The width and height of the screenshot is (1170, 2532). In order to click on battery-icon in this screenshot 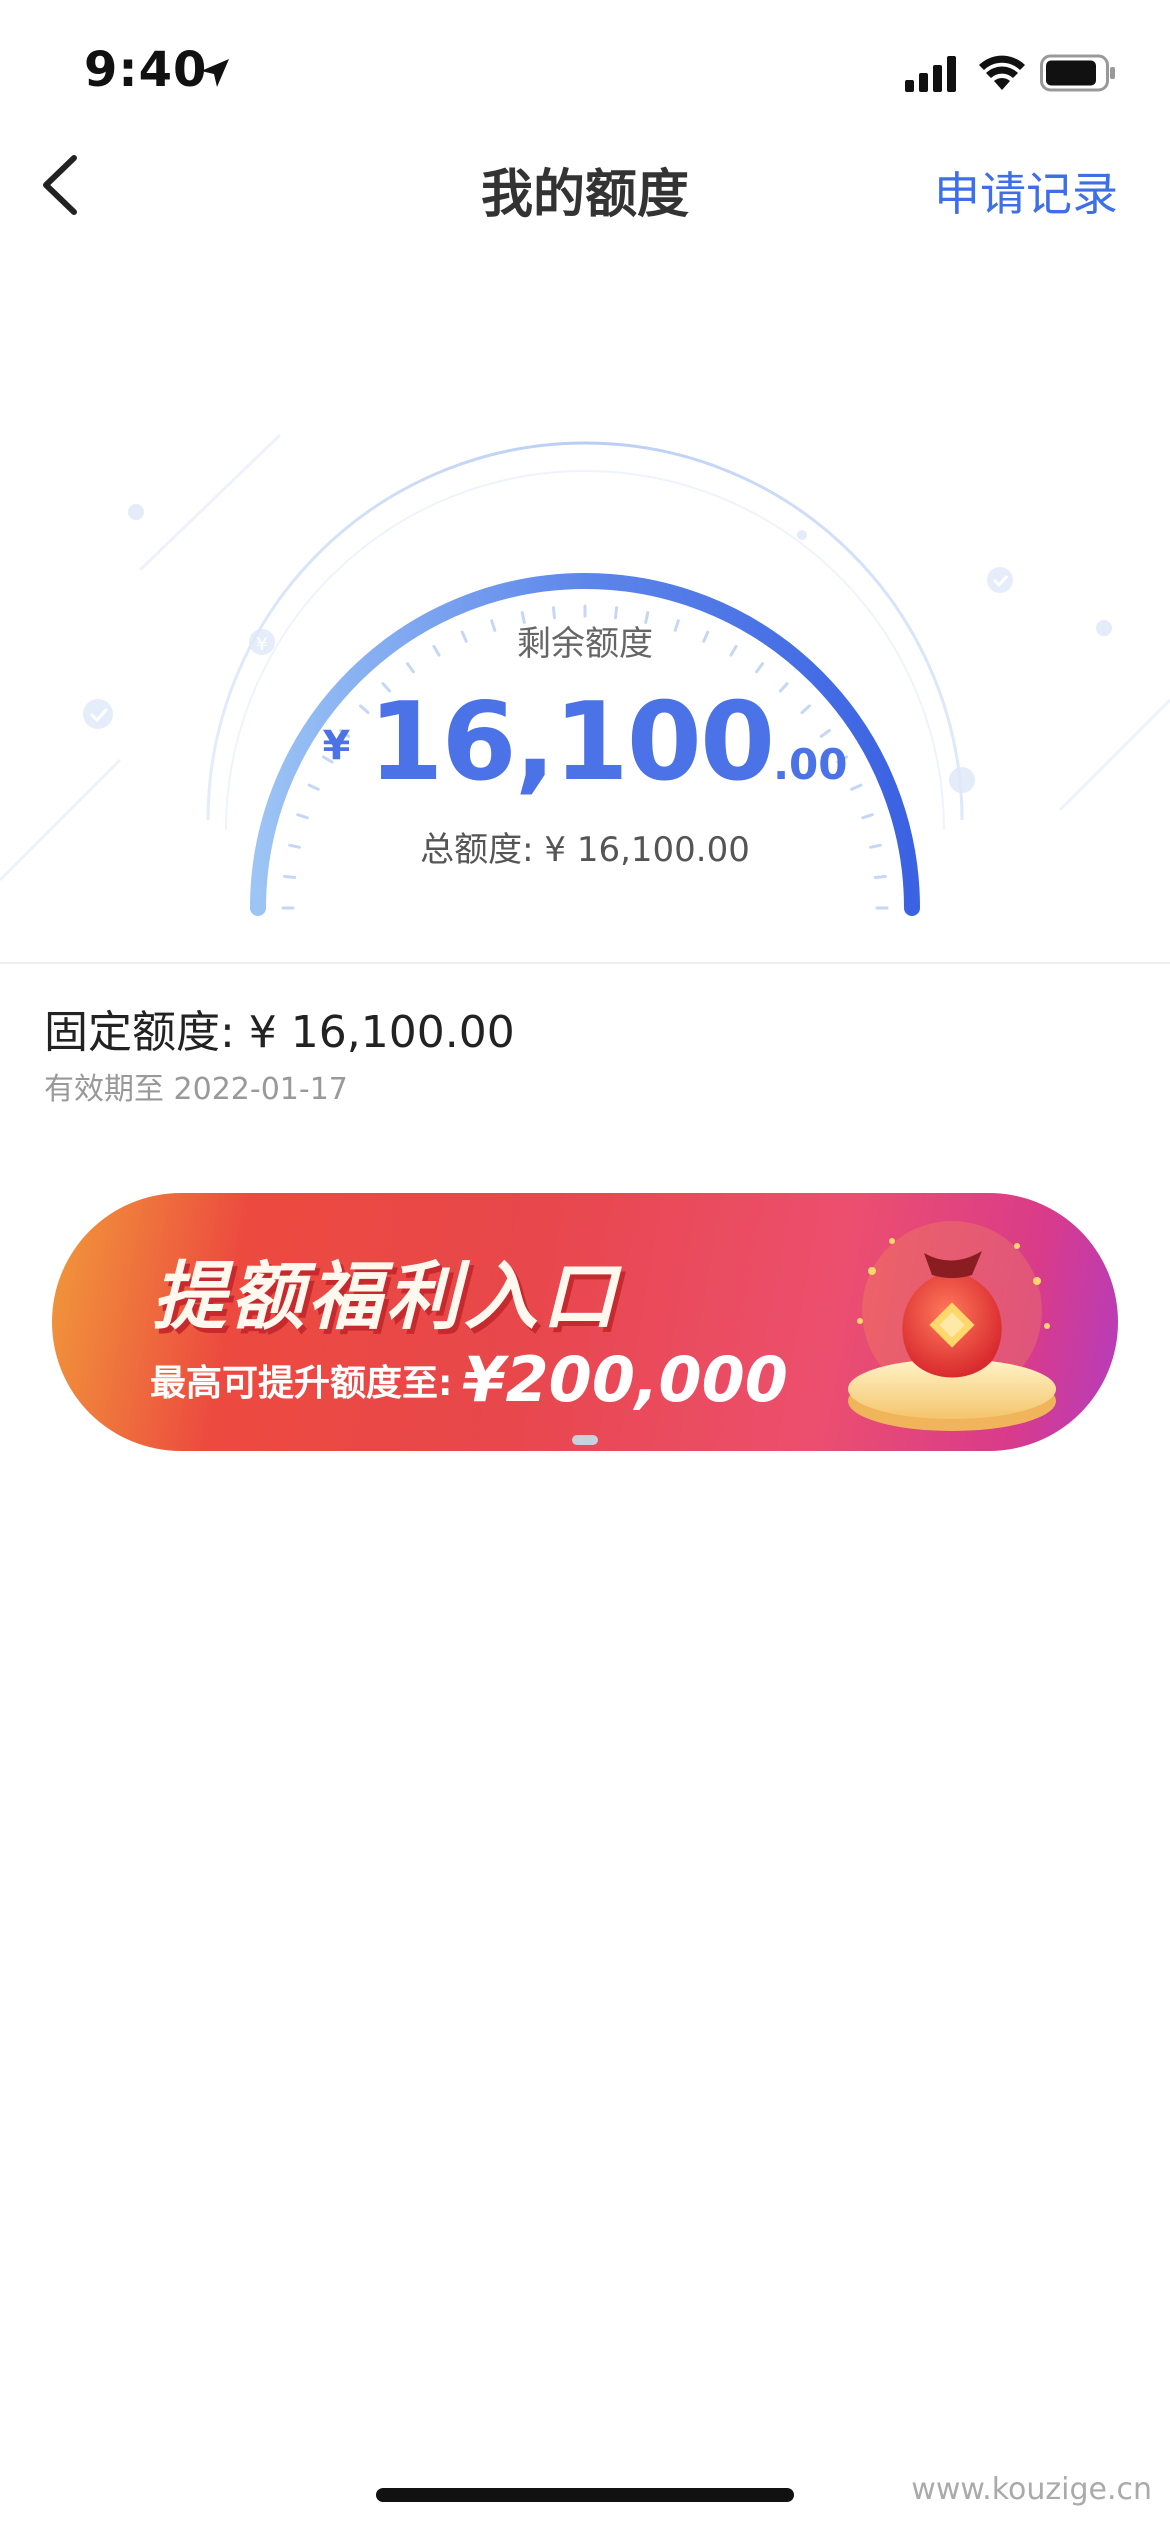, I will do `click(1077, 73)`.